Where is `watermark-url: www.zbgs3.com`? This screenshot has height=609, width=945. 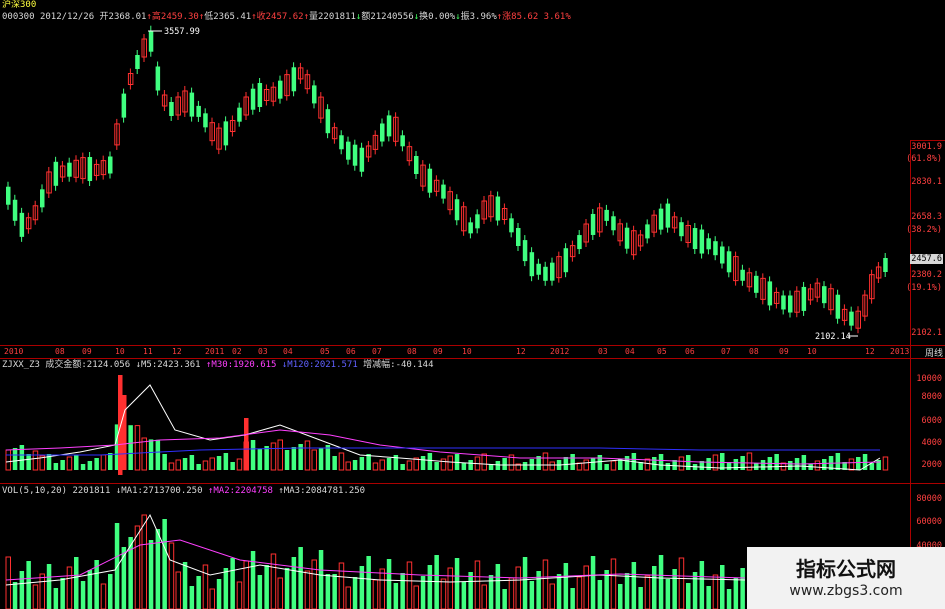 watermark-url: www.zbgs3.com is located at coordinates (846, 591).